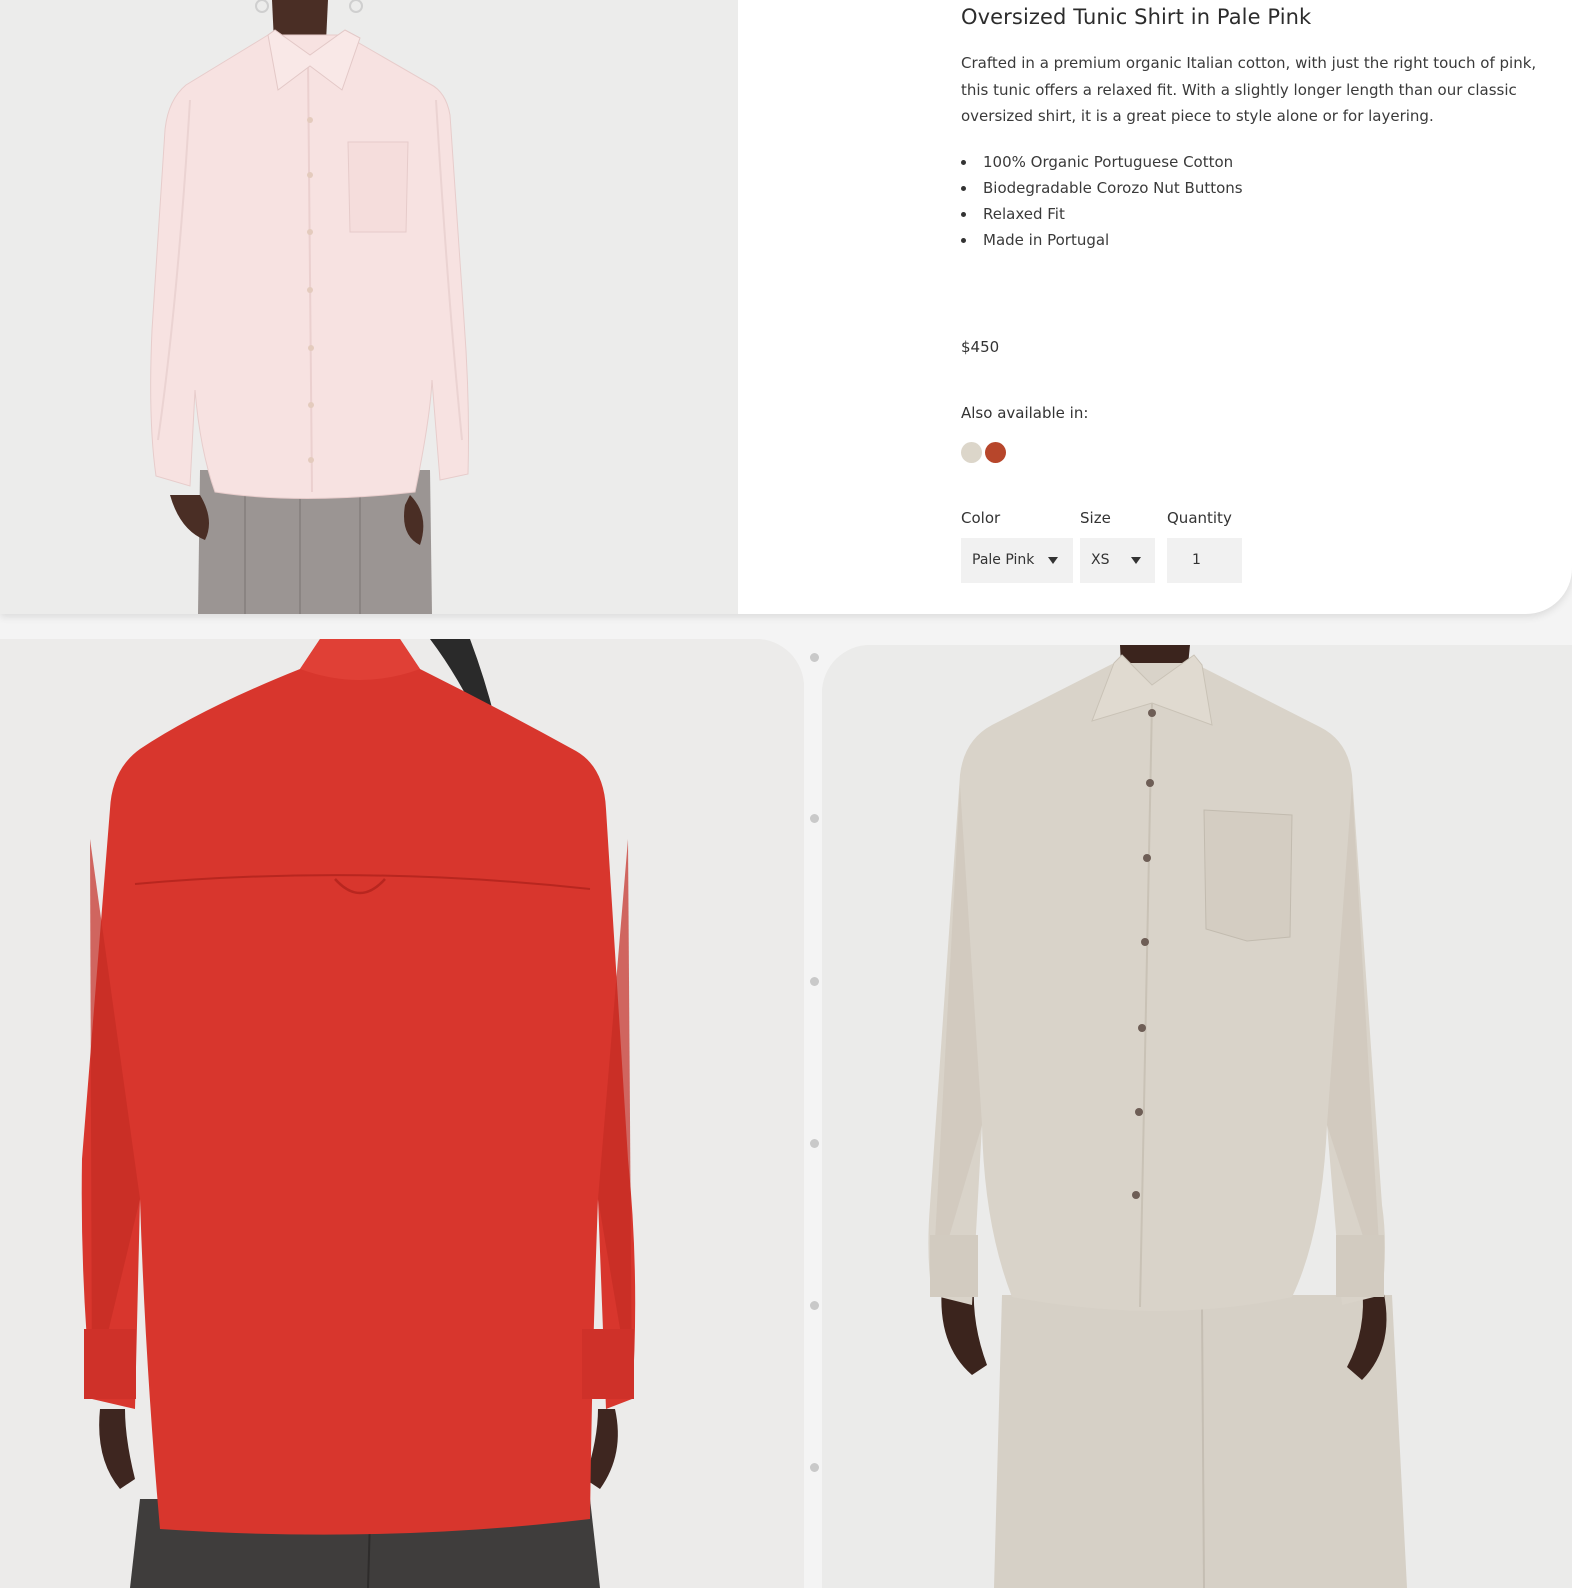 The width and height of the screenshot is (1572, 1588). I want to click on product-title: Oversized Tunic Shirt in Pale Pink, so click(1136, 17).